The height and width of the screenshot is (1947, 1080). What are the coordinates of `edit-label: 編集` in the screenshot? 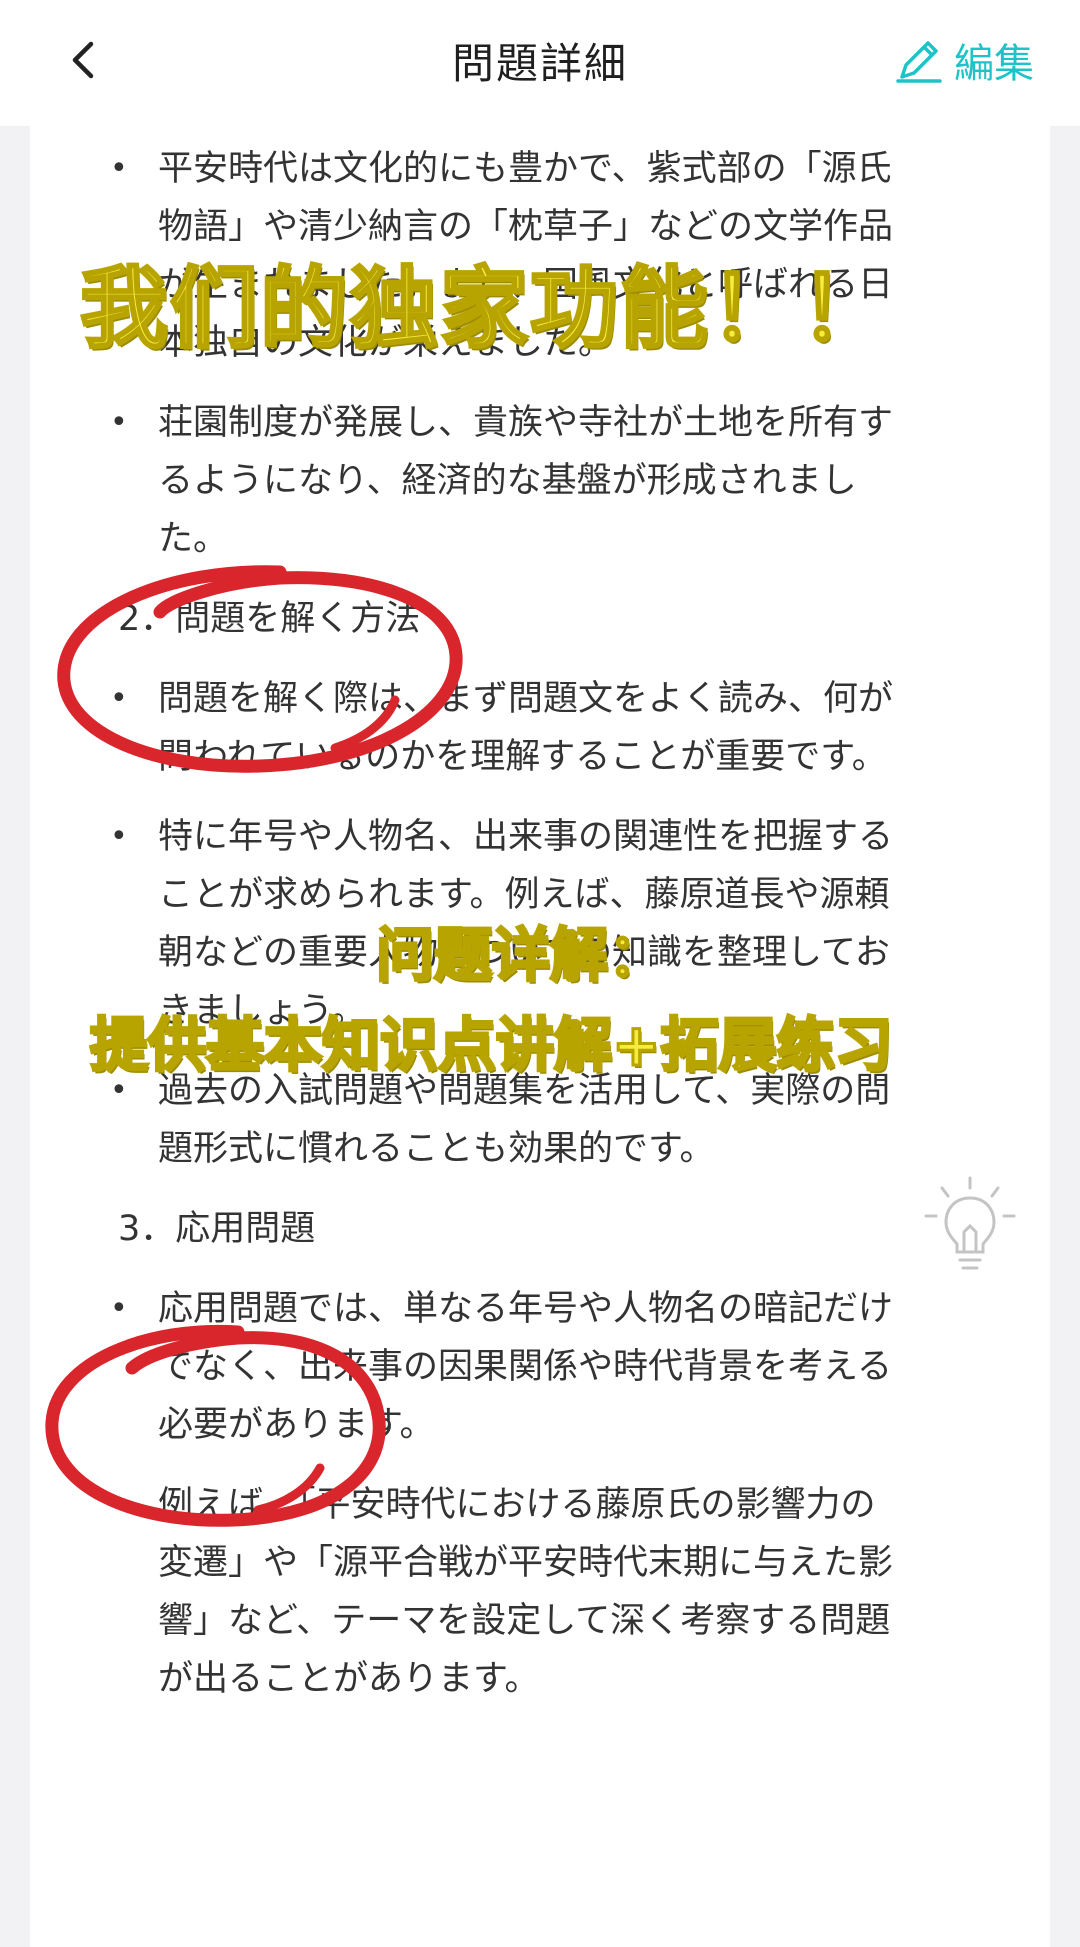 It's located at (994, 64).